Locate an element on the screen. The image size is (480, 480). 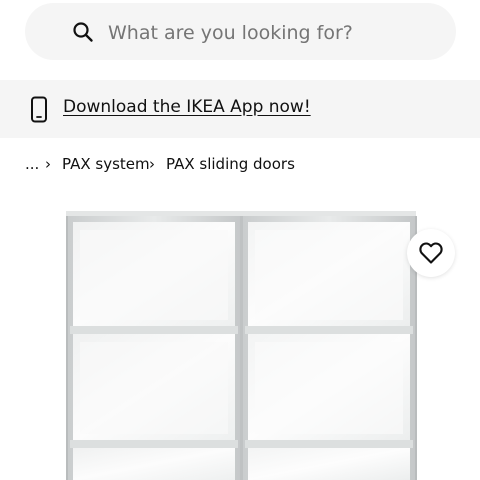
breadcrumb-item-pax-system: PAX system is located at coordinates (106, 164).